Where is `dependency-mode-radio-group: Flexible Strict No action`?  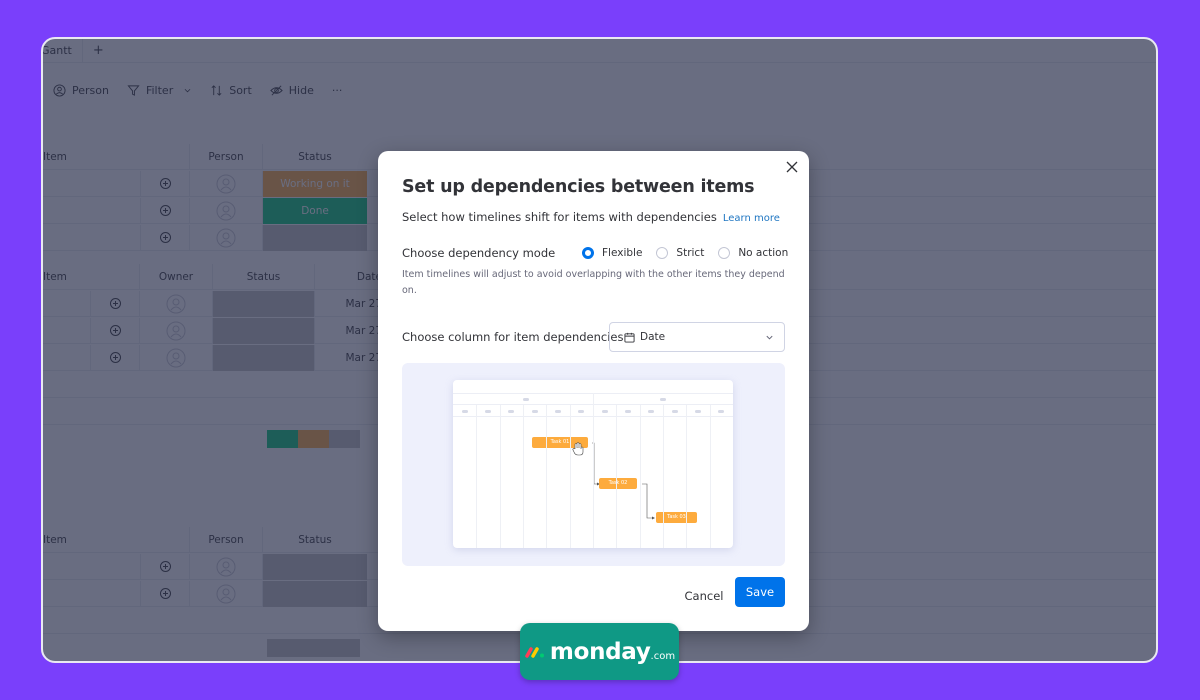 dependency-mode-radio-group: Flexible Strict No action is located at coordinates (692, 253).